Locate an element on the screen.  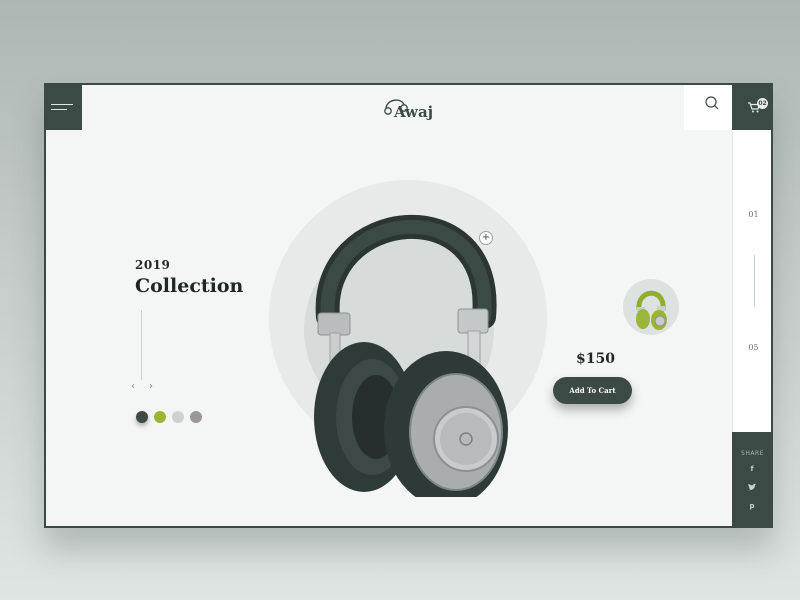
decorative-divider is located at coordinates (141, 345).